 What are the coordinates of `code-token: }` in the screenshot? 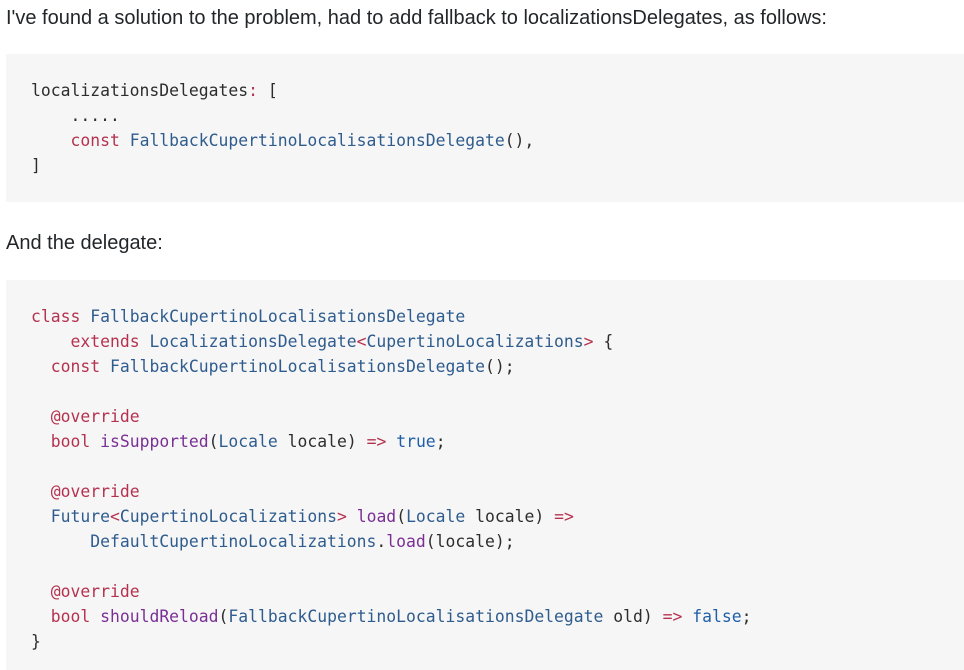 It's located at (36, 641).